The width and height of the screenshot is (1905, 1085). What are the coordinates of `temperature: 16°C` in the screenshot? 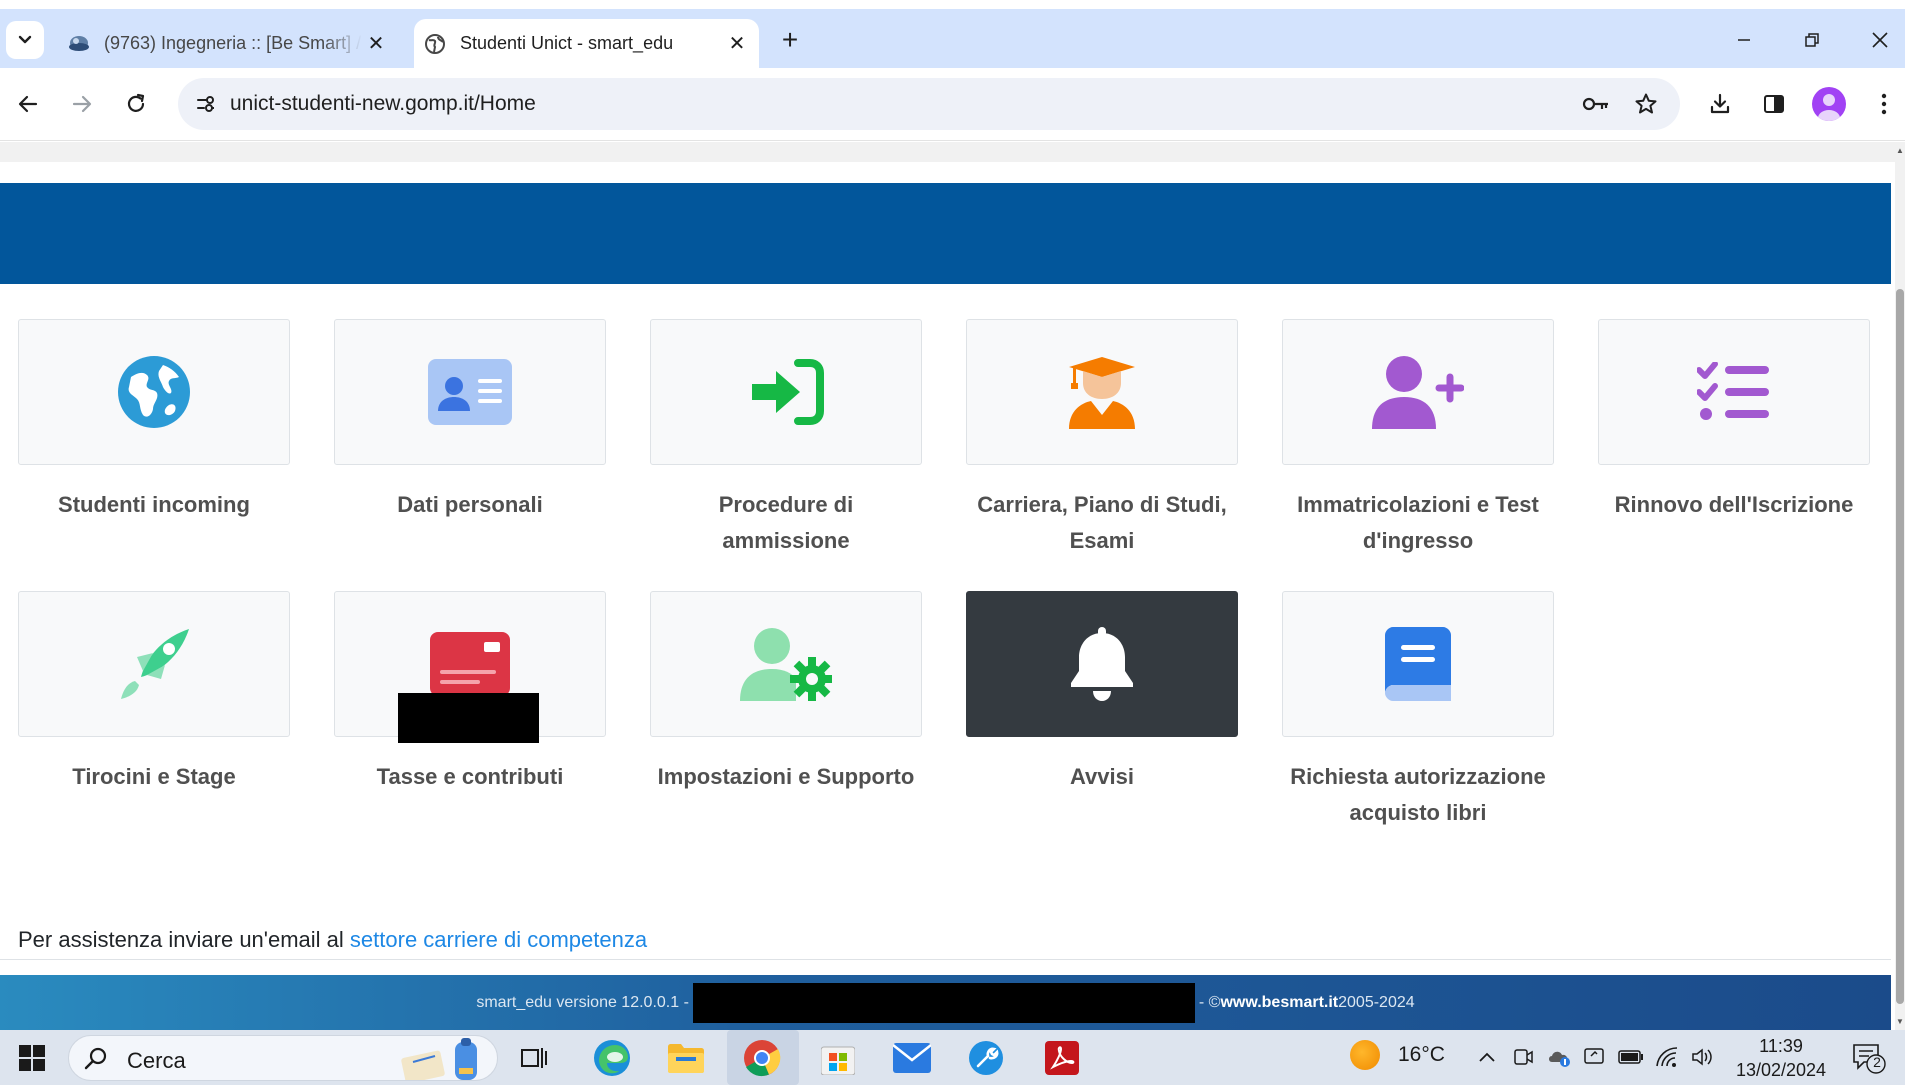 It's located at (1421, 1054).